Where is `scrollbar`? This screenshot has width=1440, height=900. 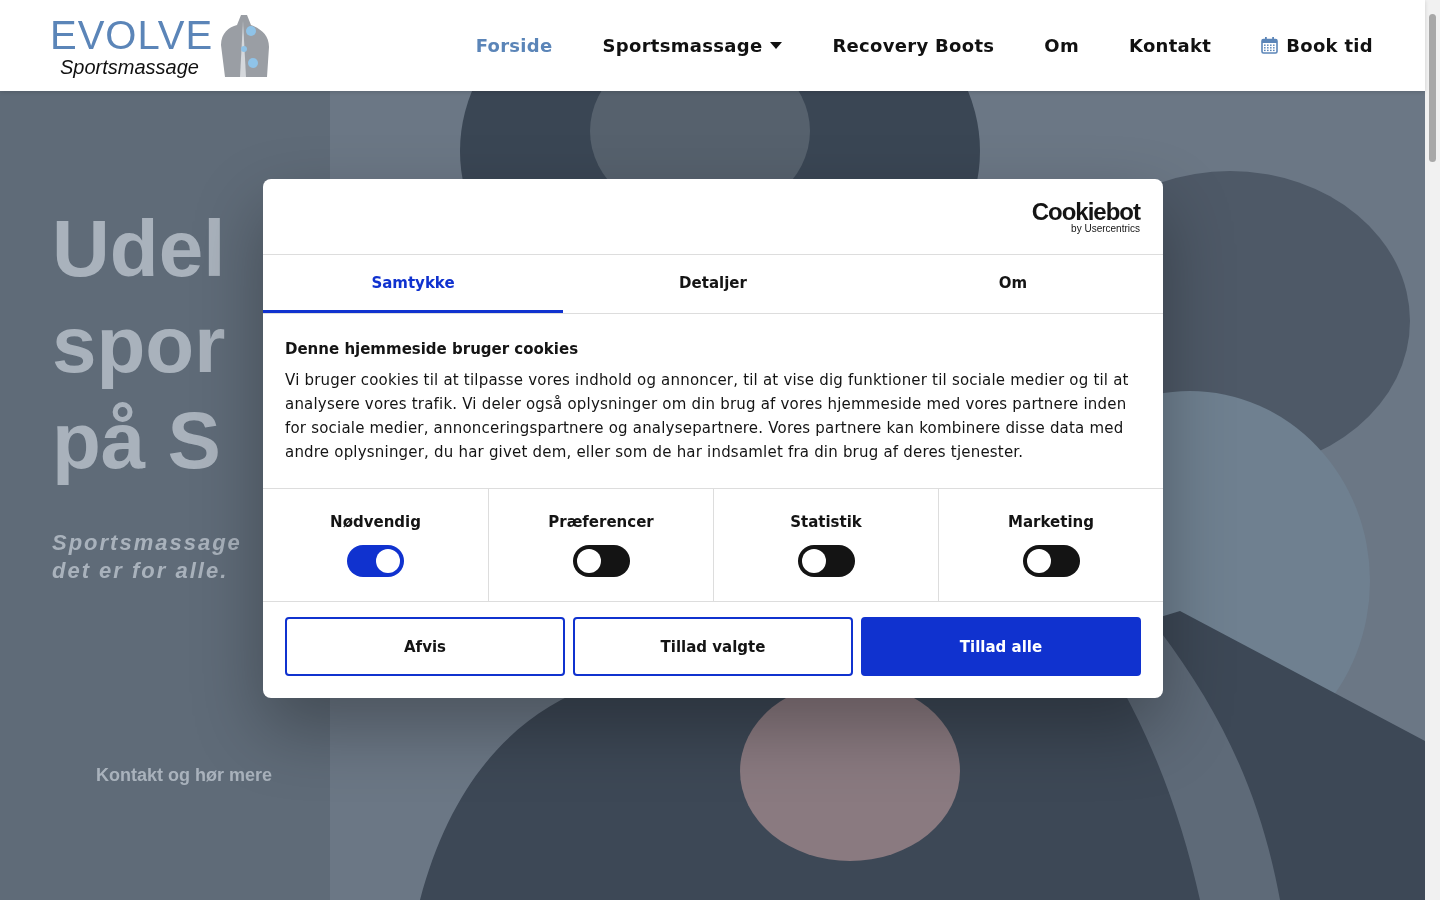 scrollbar is located at coordinates (1432, 450).